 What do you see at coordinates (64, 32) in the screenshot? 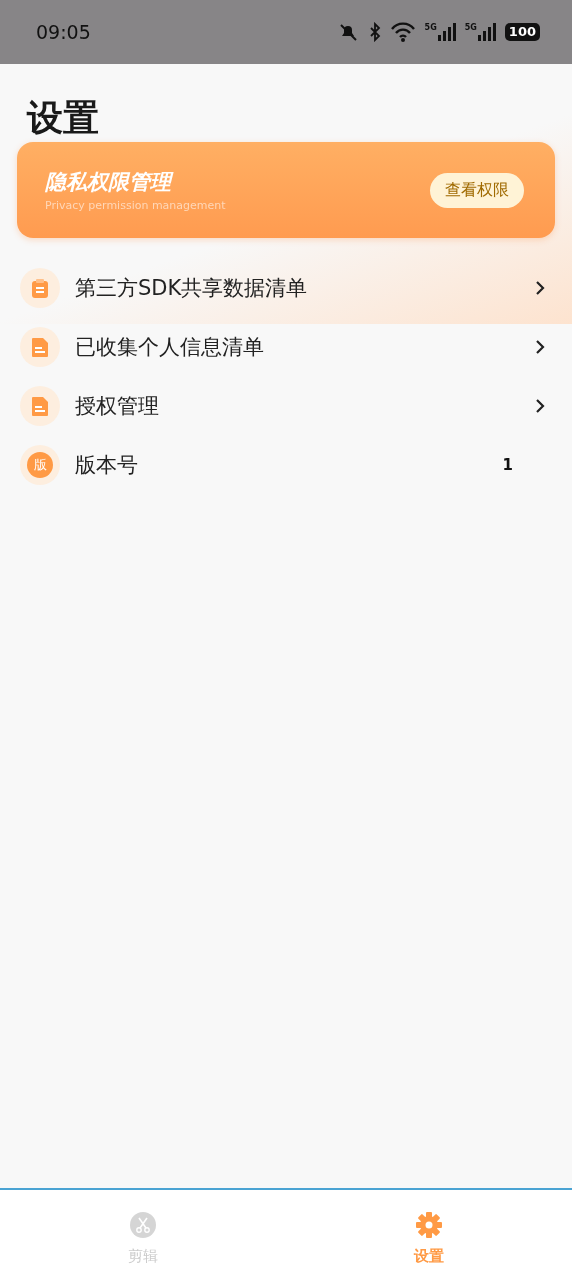
I see `clock: 09:05` at bounding box center [64, 32].